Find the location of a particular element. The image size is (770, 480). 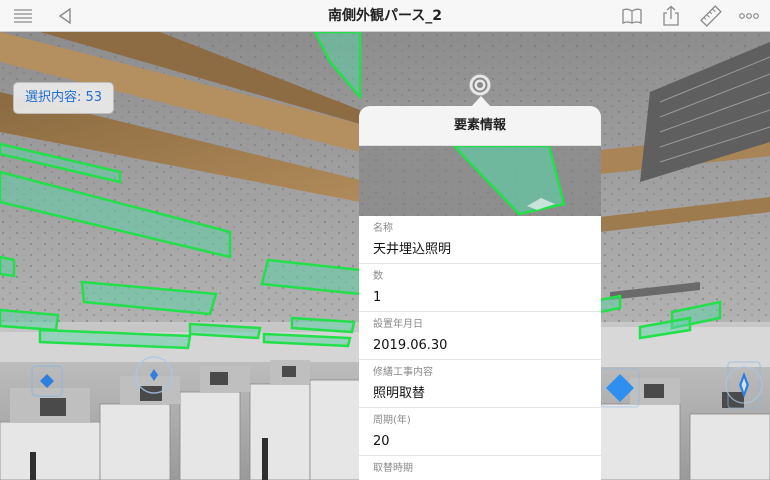

rotate-control-icon is located at coordinates (154, 377).